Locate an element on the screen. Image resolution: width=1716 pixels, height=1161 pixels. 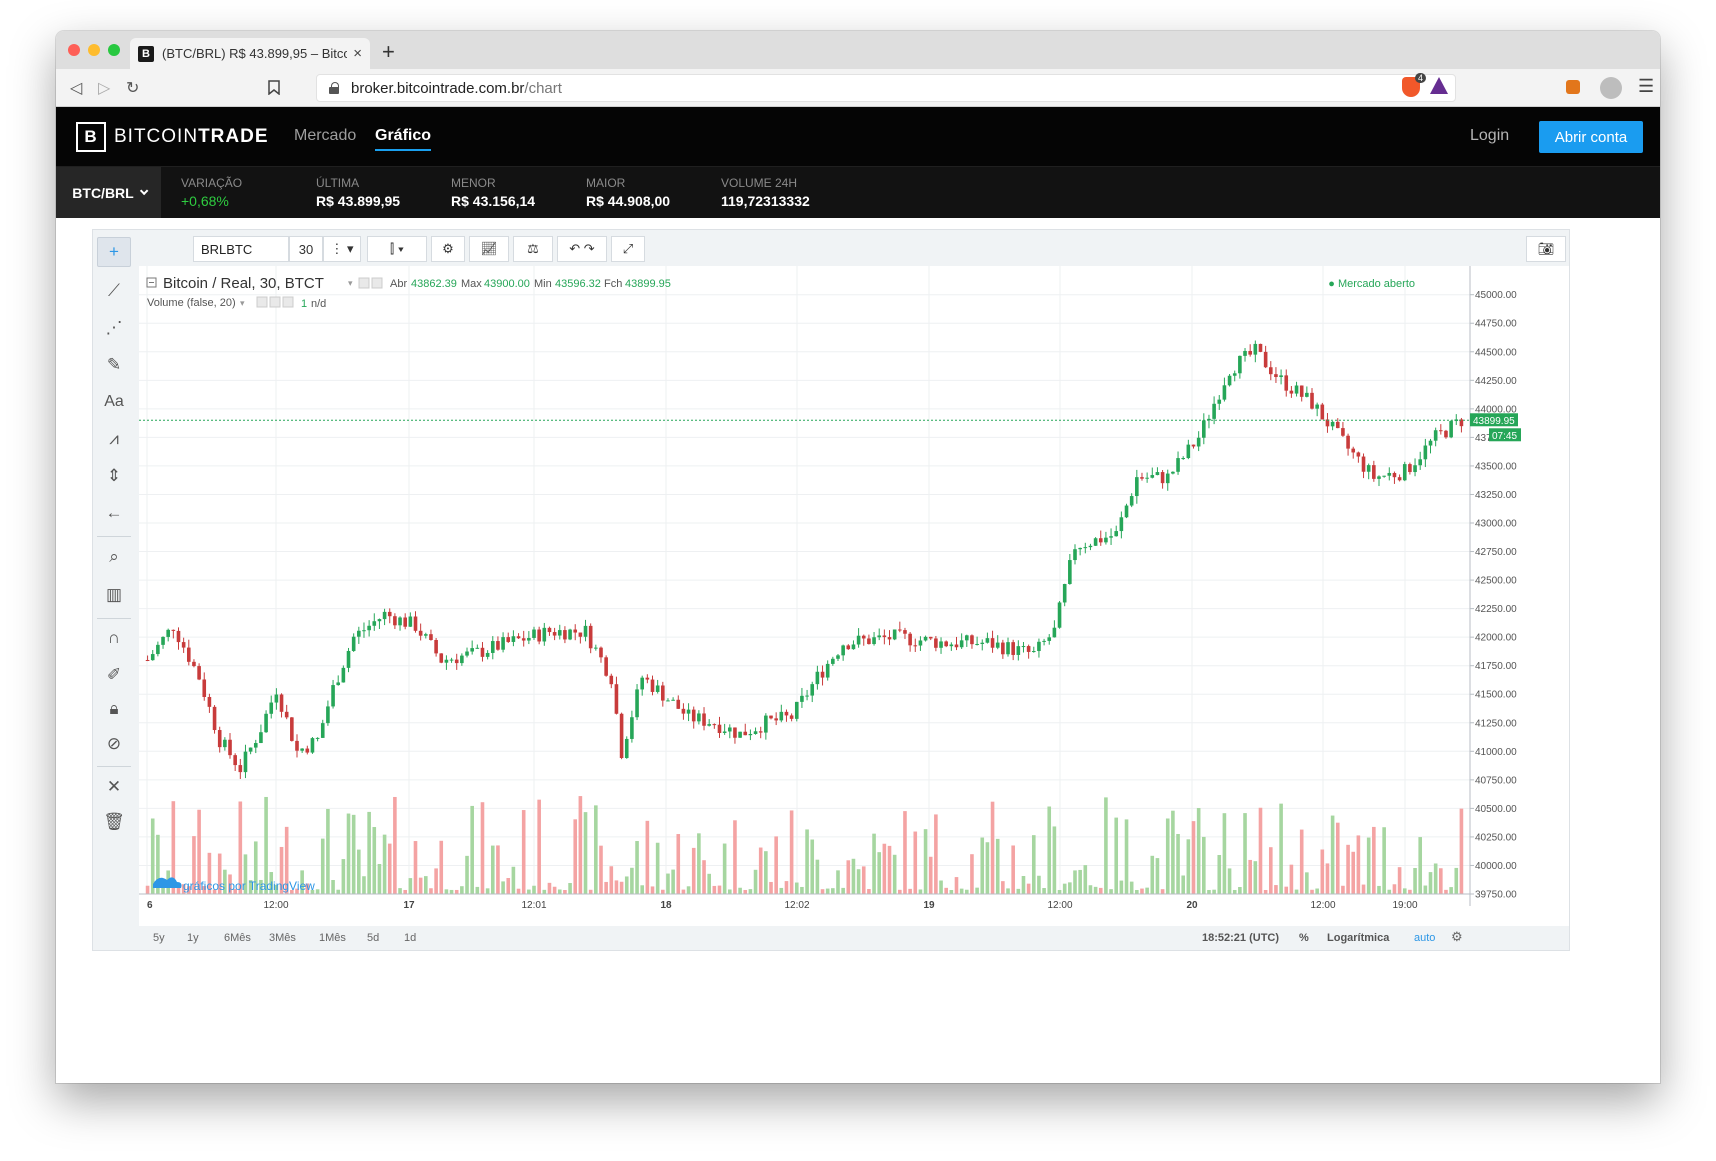
eye-off-icon: ⊘ is located at coordinates (114, 744).